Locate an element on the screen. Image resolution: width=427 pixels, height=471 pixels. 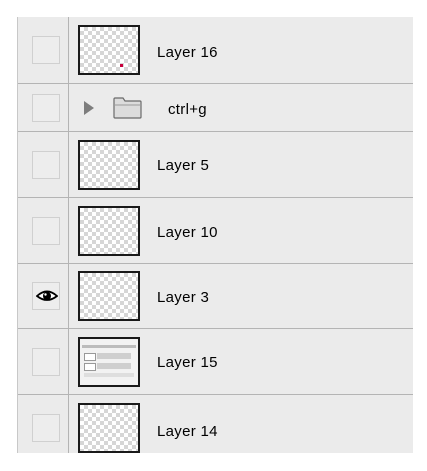
thumbnail-preview-bar is located at coordinates (109, 346).